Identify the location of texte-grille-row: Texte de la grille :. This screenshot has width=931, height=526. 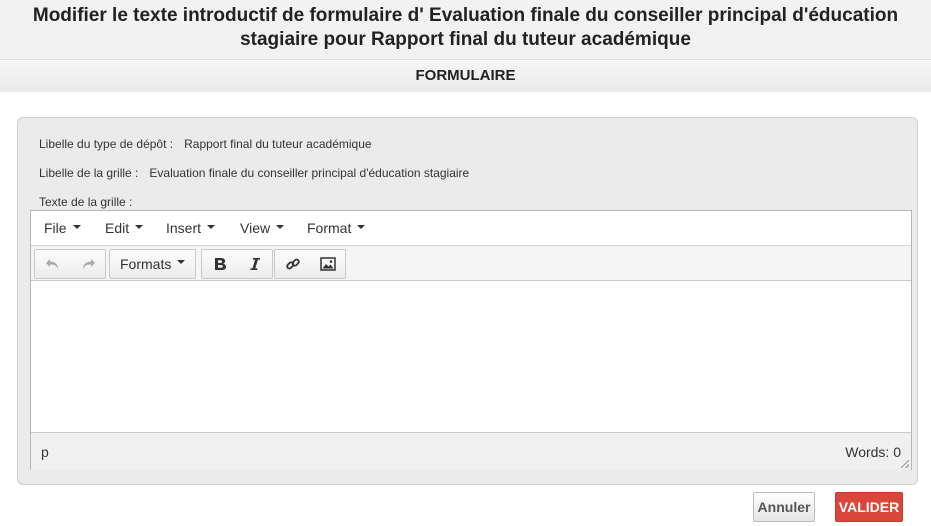
(85, 202).